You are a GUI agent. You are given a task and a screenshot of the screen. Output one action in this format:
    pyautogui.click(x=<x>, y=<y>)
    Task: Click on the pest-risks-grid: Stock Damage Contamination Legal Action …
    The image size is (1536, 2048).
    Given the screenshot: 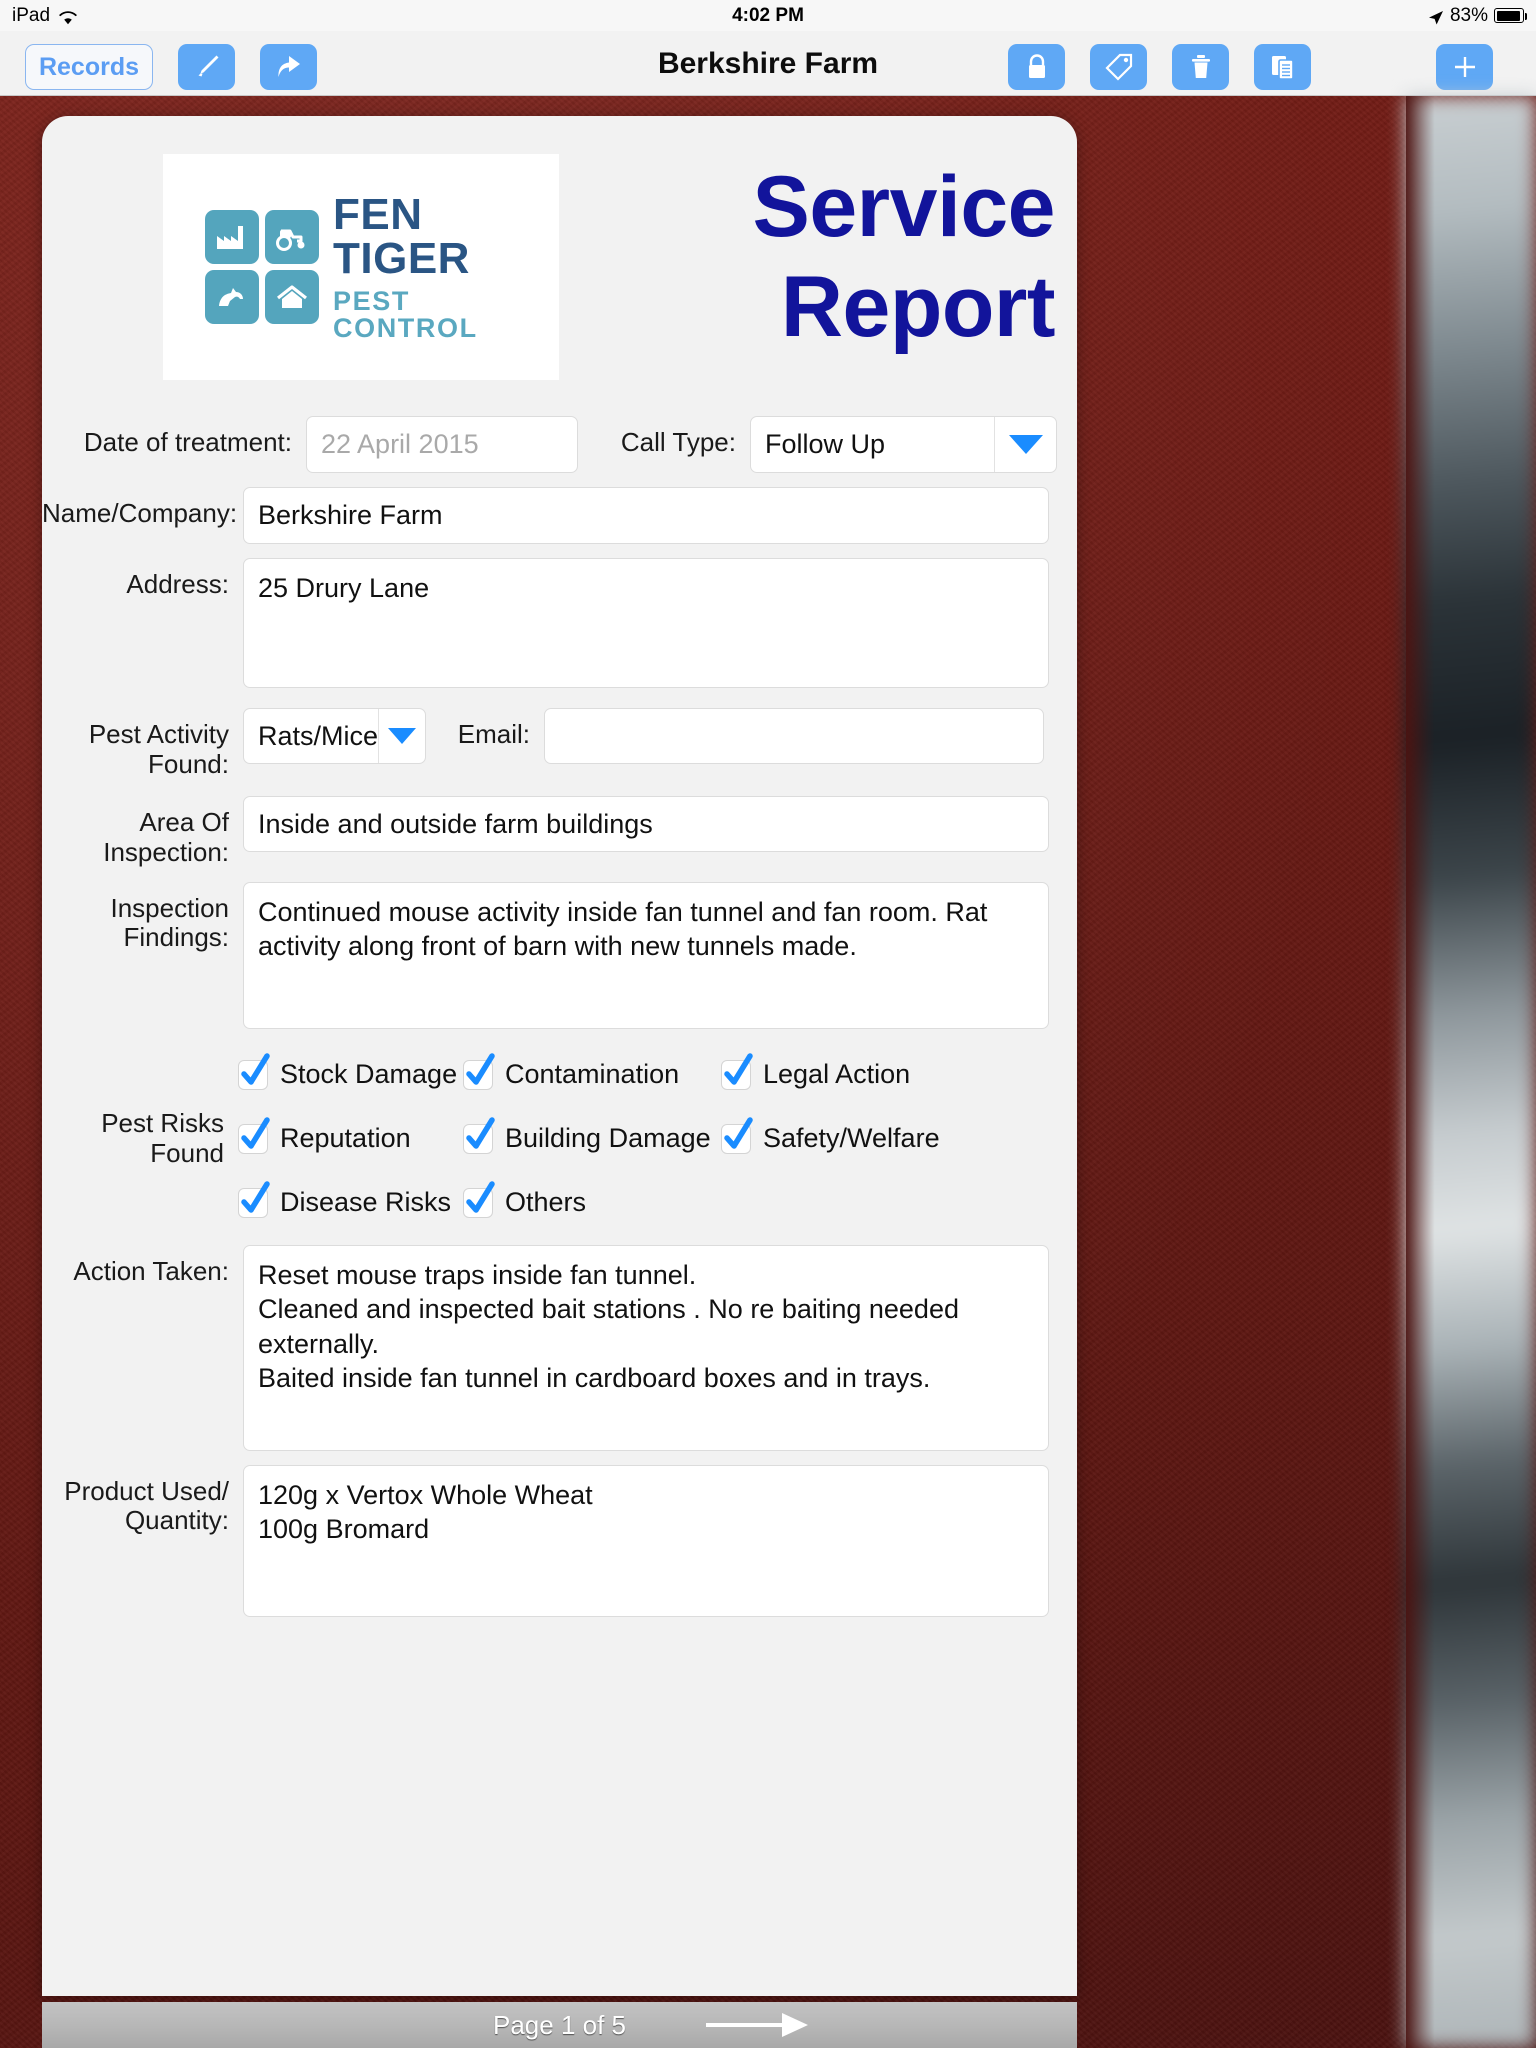 What is the action you would take?
    pyautogui.click(x=640, y=1139)
    